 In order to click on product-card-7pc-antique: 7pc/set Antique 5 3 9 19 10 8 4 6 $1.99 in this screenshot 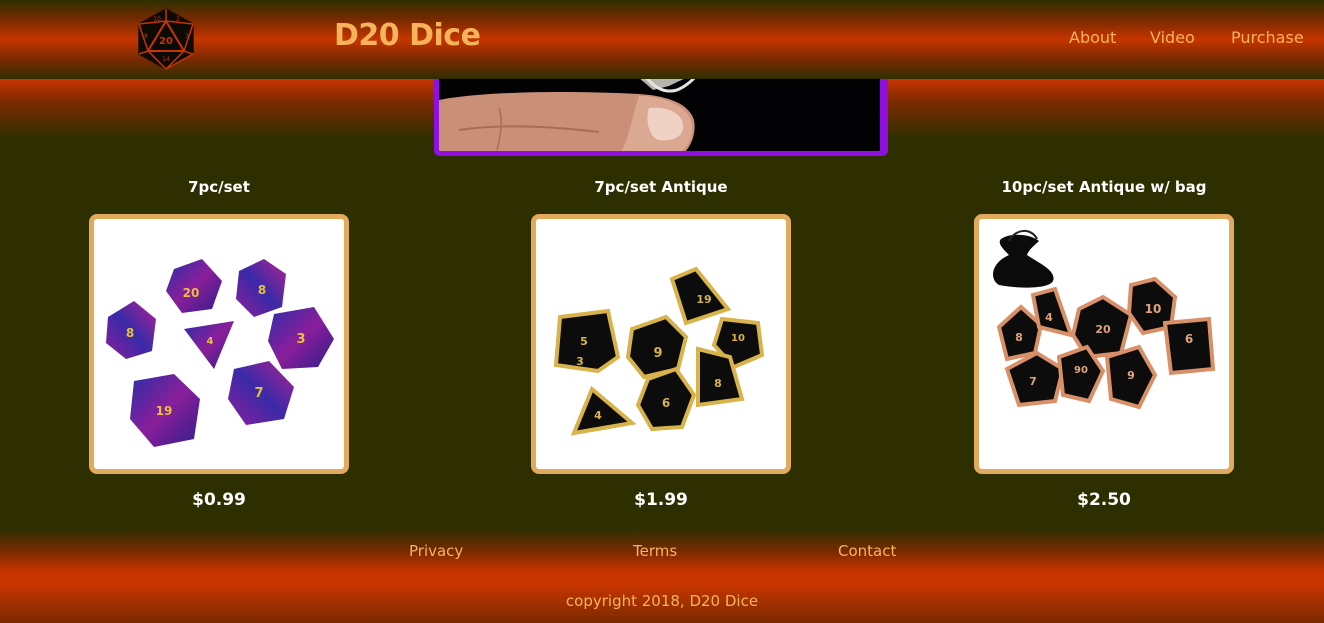, I will do `click(661, 344)`.